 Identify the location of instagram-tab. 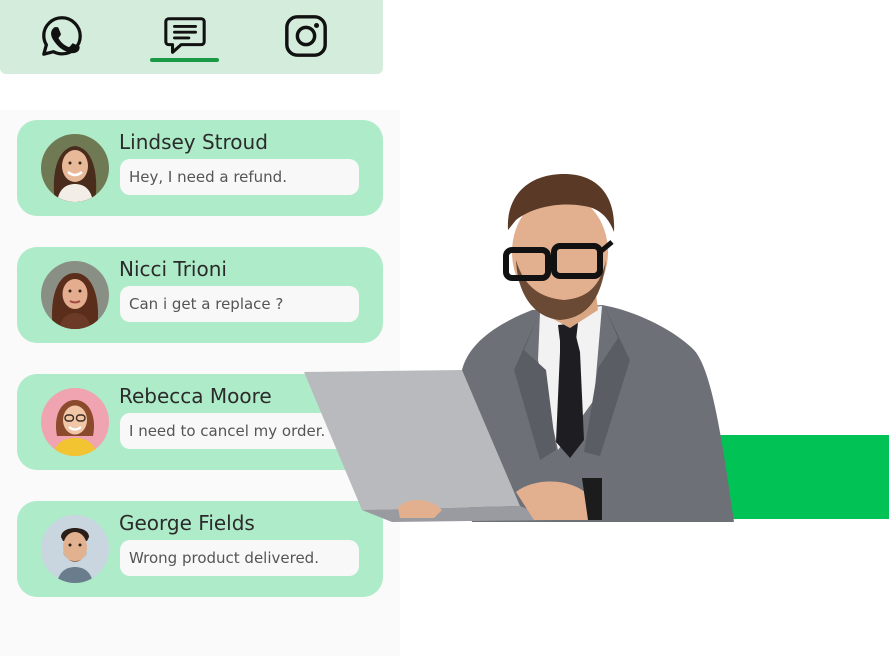
(306, 36).